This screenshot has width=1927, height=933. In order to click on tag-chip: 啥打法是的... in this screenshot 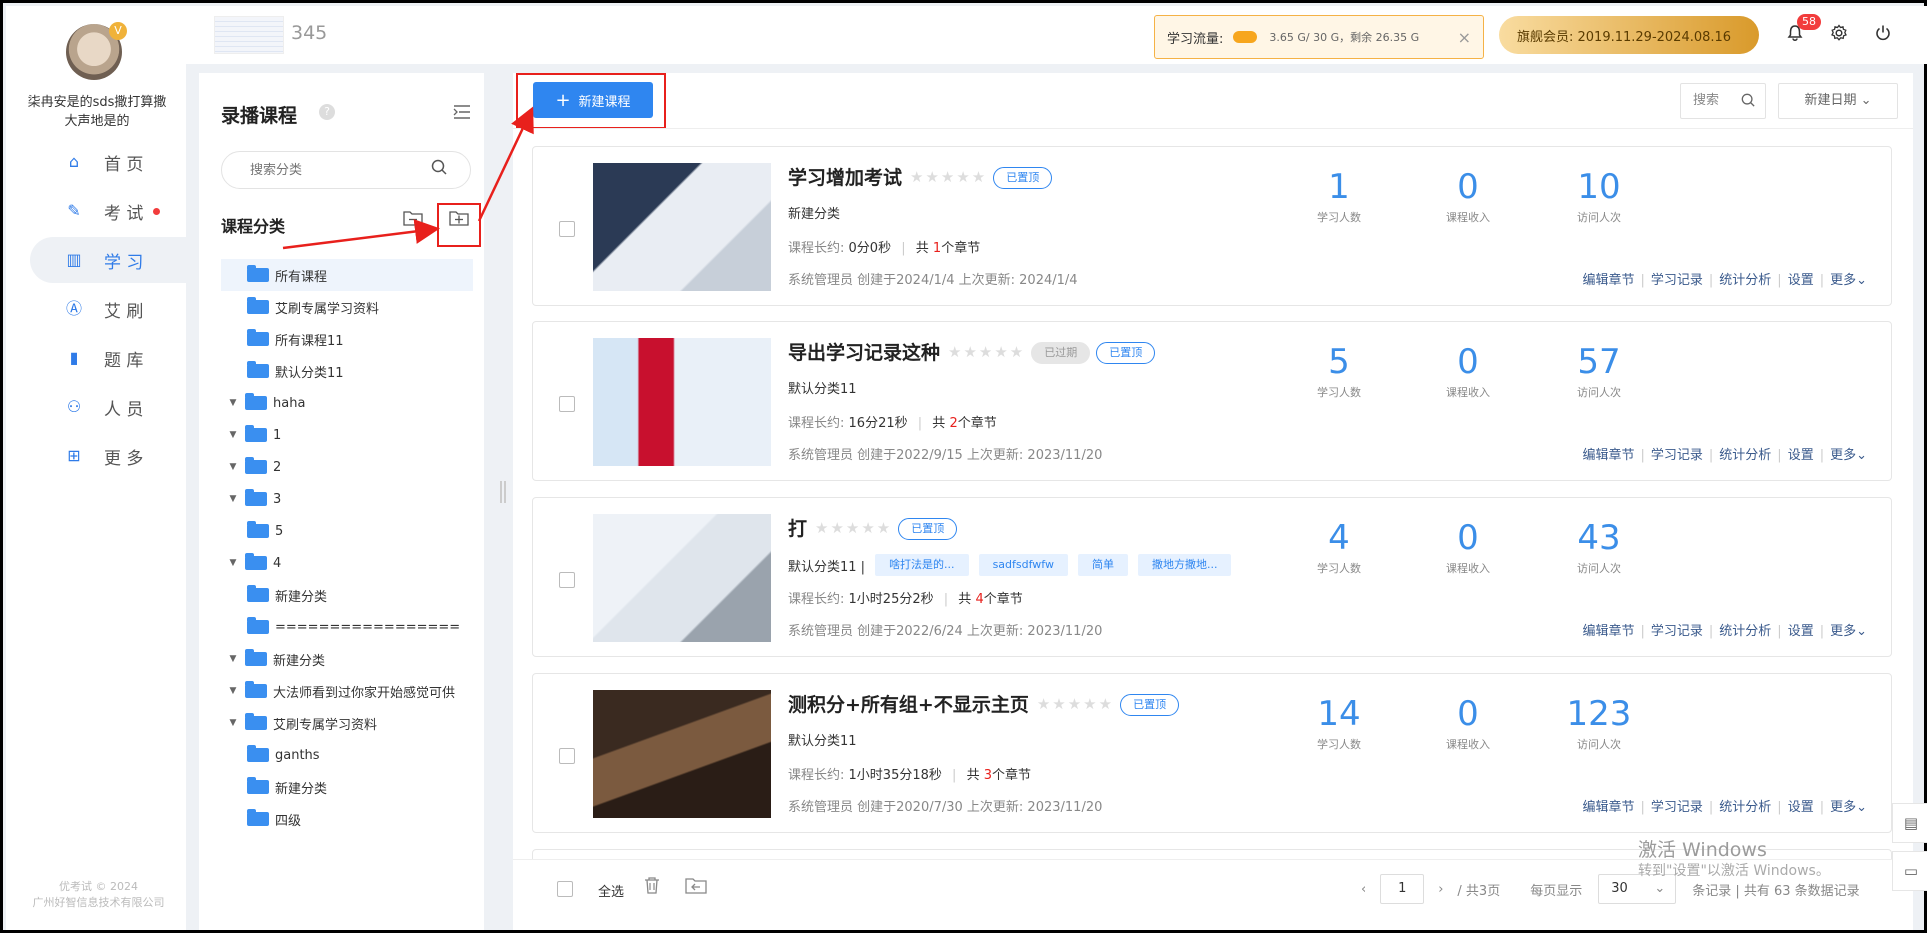, I will do `click(922, 565)`.